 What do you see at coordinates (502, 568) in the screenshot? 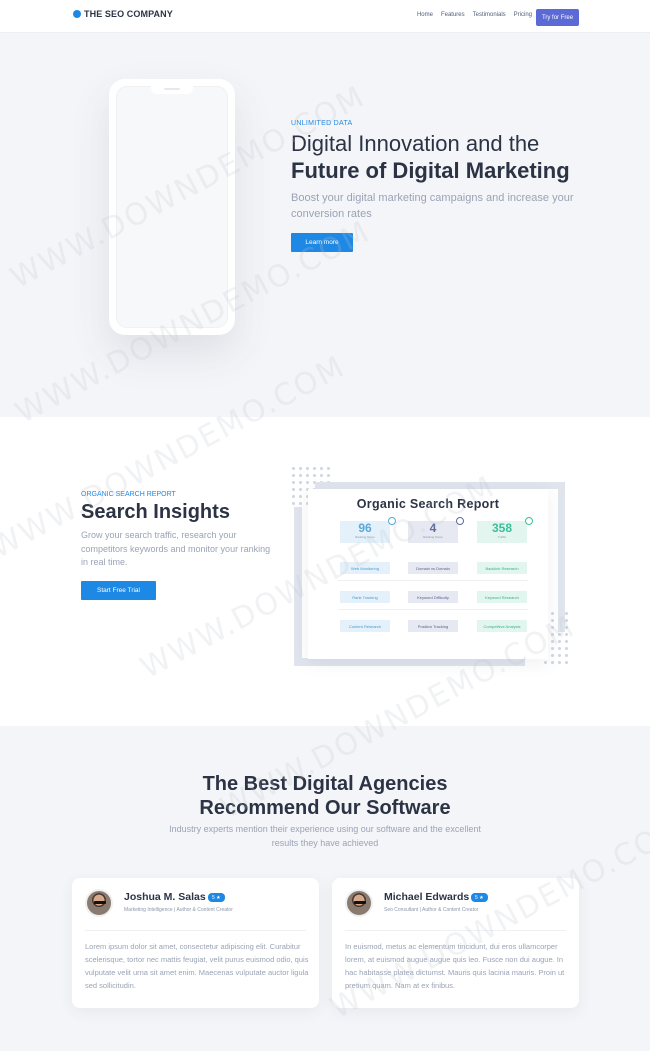
I see `feature-backlink-research: Backlink Research` at bounding box center [502, 568].